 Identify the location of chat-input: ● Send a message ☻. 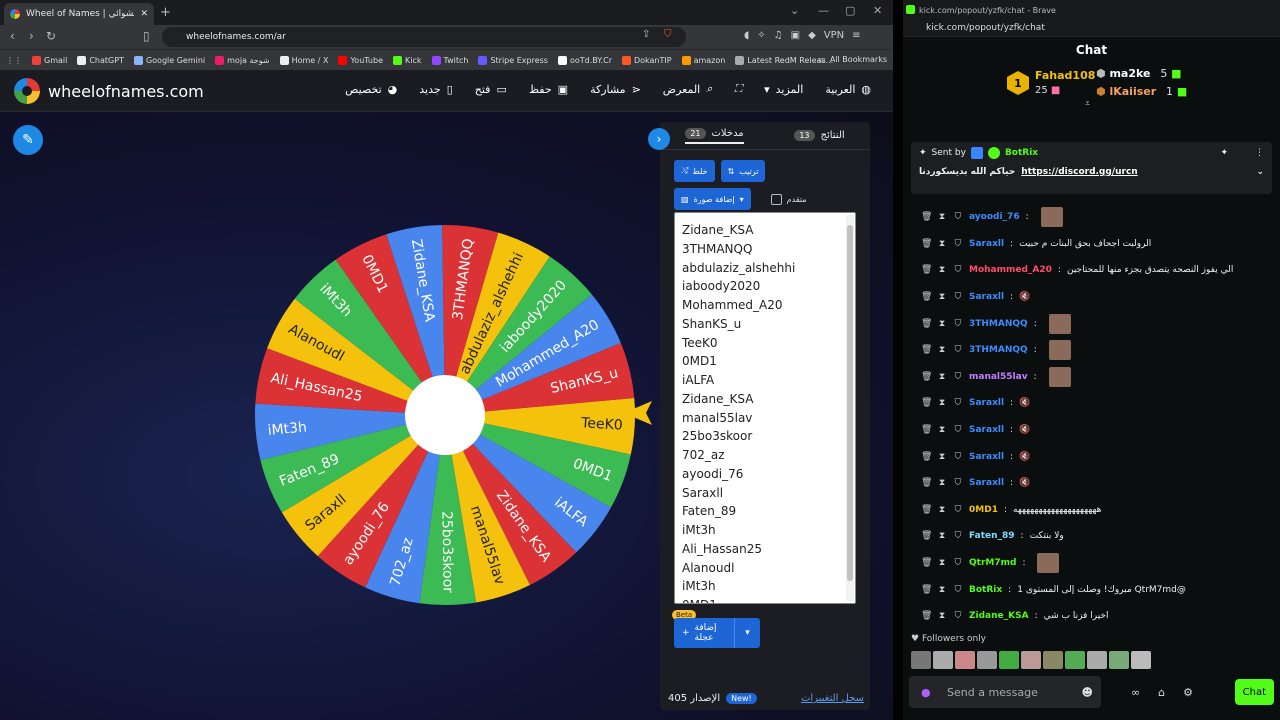
(1005, 692).